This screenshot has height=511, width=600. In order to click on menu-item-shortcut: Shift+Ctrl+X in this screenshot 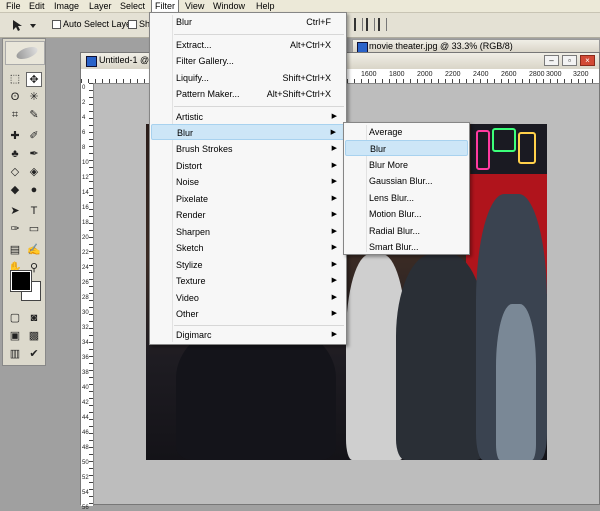, I will do `click(306, 78)`.